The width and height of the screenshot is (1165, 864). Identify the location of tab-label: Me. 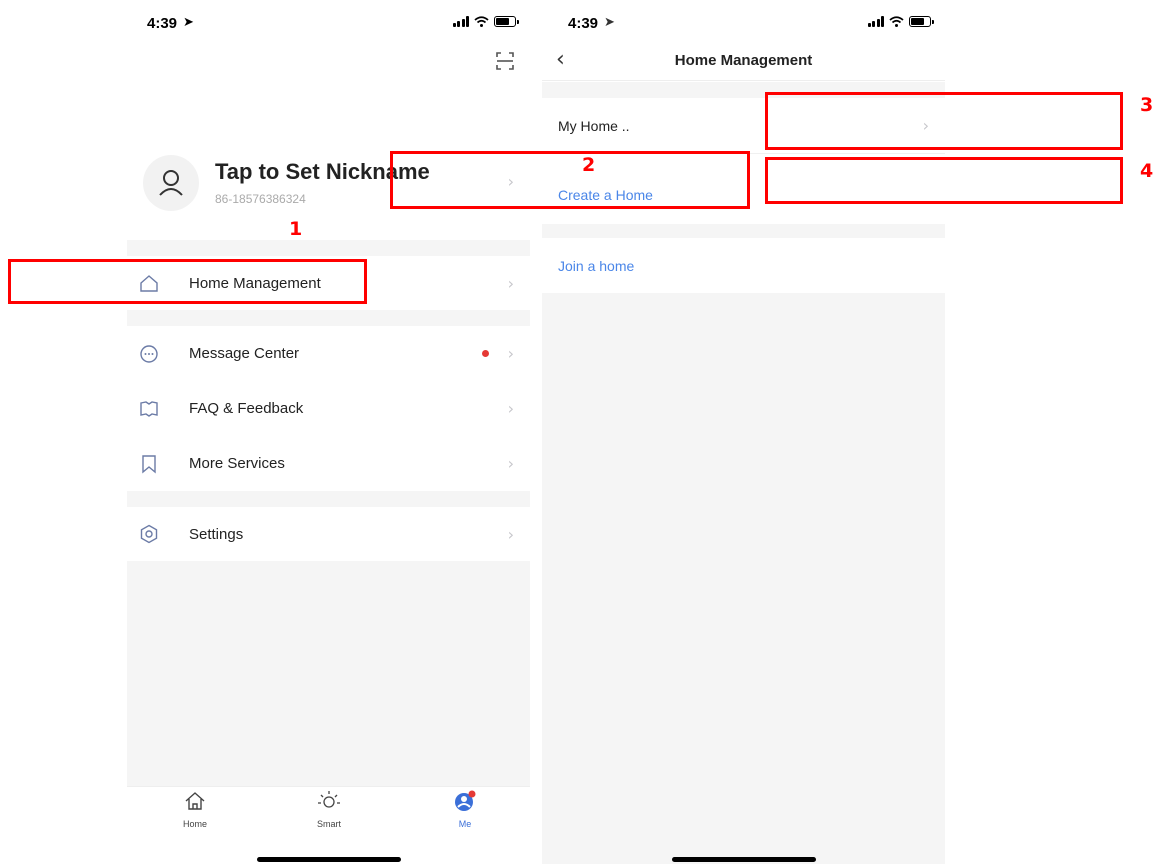
(465, 824).